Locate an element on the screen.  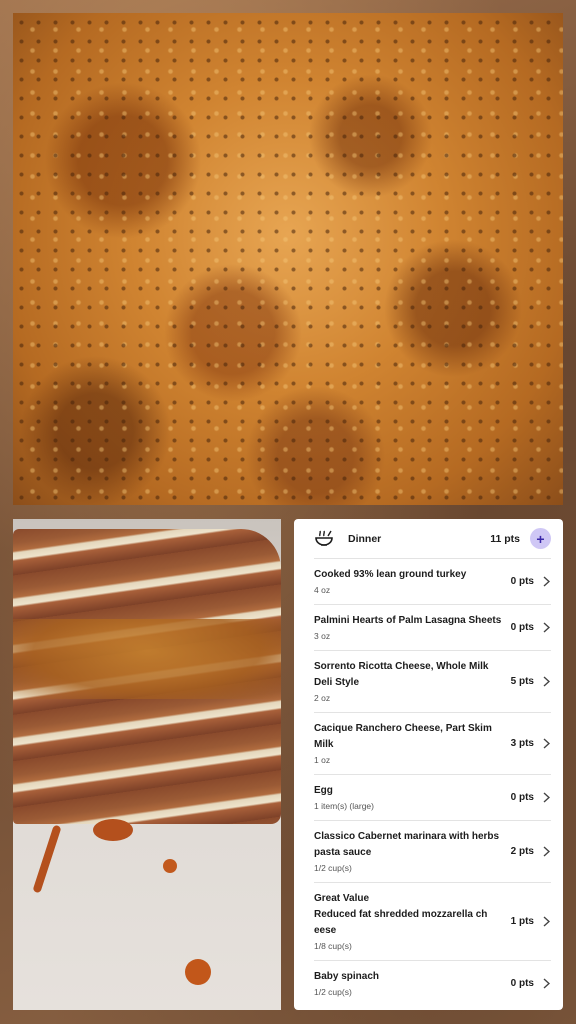
food-item: Baby spinach 1/2 cup(s) 0 pts is located at coordinates (432, 983).